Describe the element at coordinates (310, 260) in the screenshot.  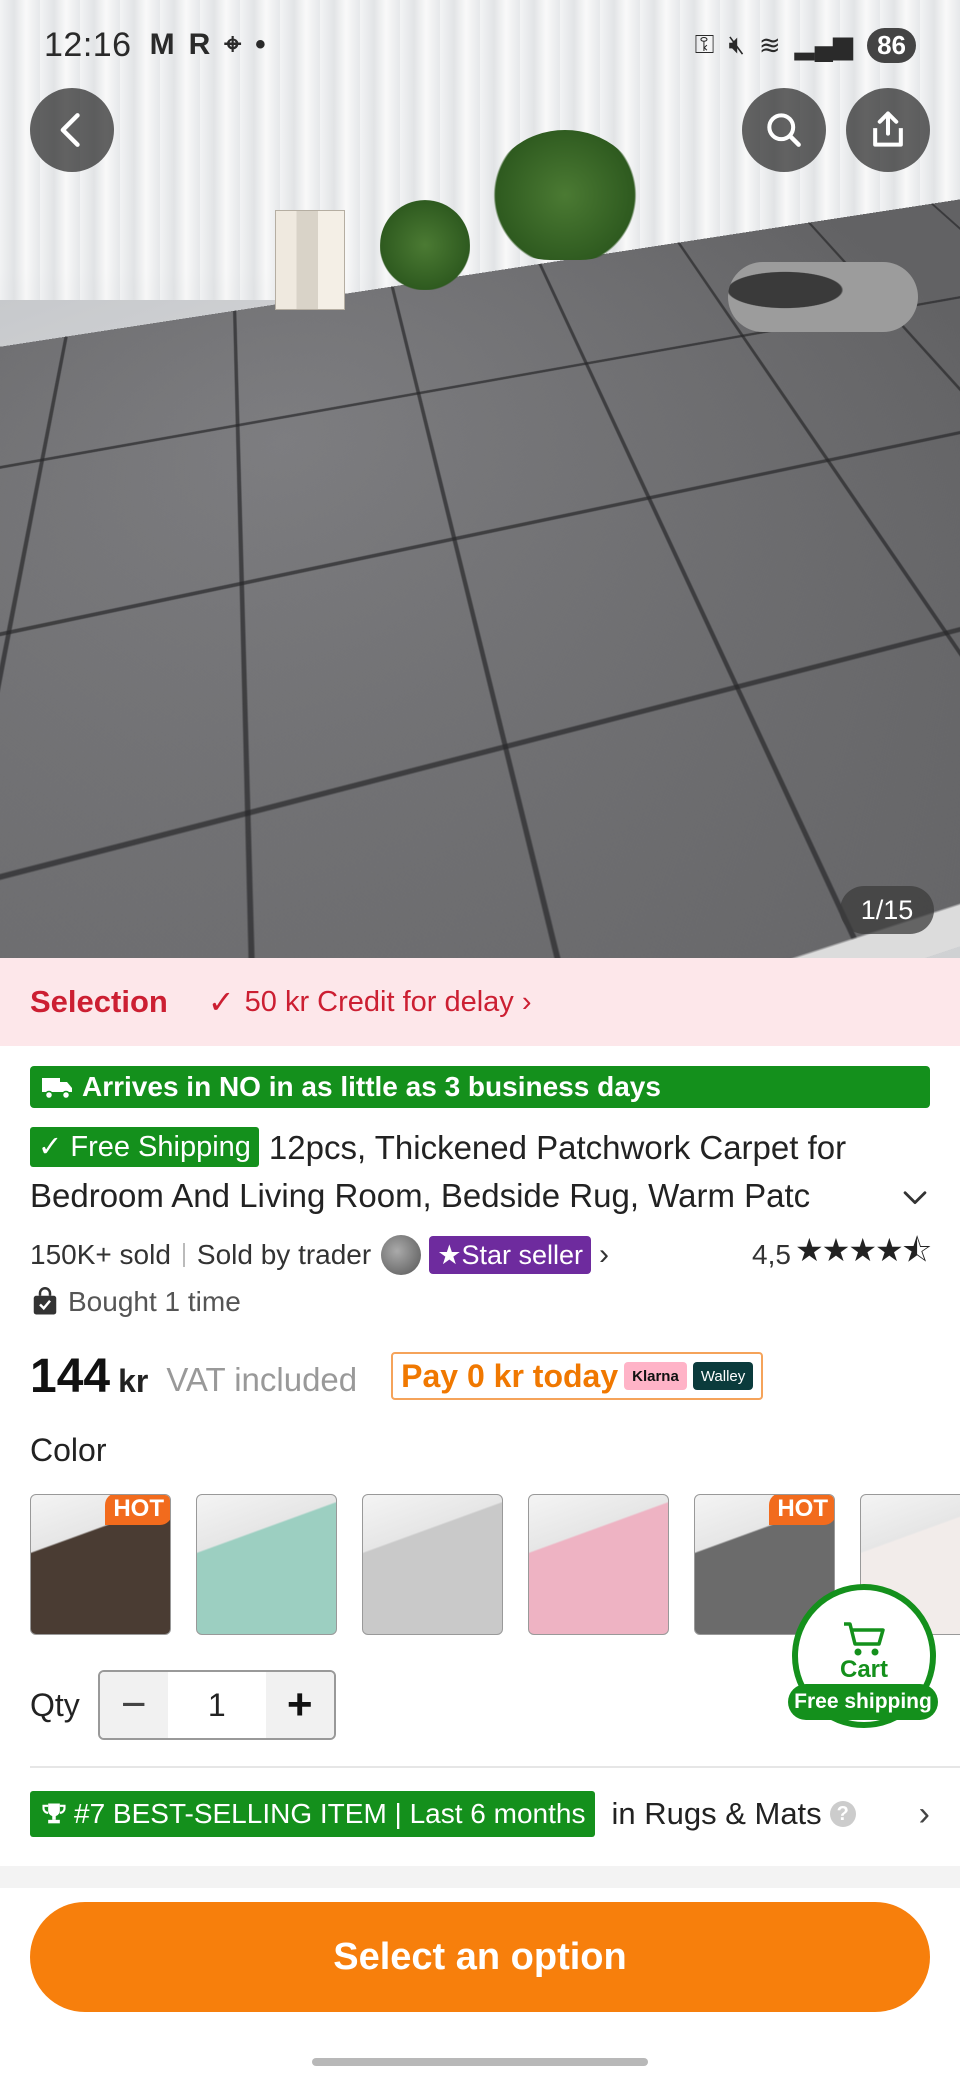
I see `books` at that location.